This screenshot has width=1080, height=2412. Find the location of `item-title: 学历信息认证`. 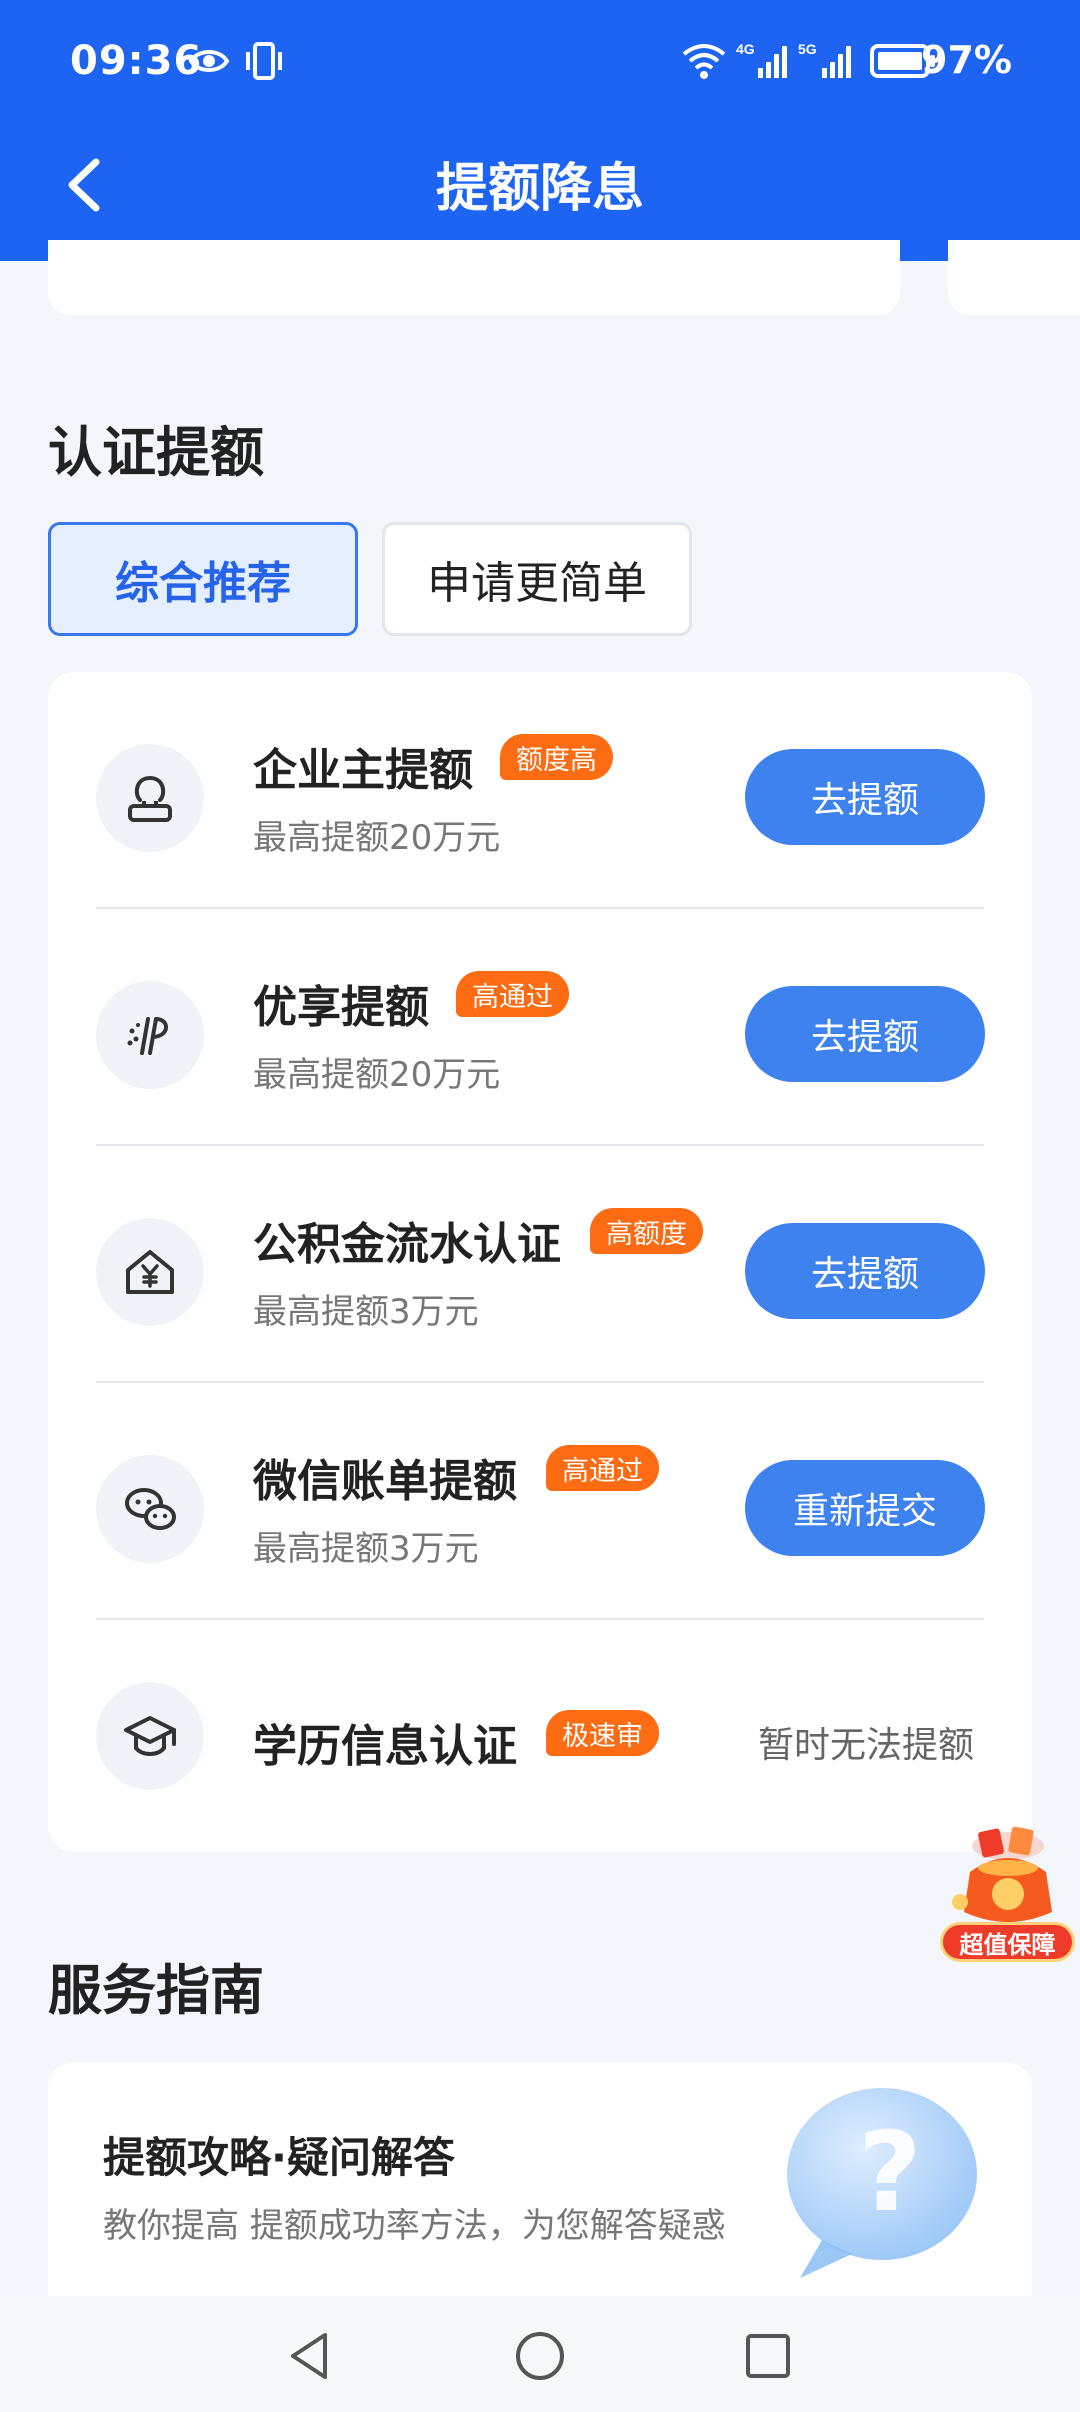

item-title: 学历信息认证 is located at coordinates (385, 1746).